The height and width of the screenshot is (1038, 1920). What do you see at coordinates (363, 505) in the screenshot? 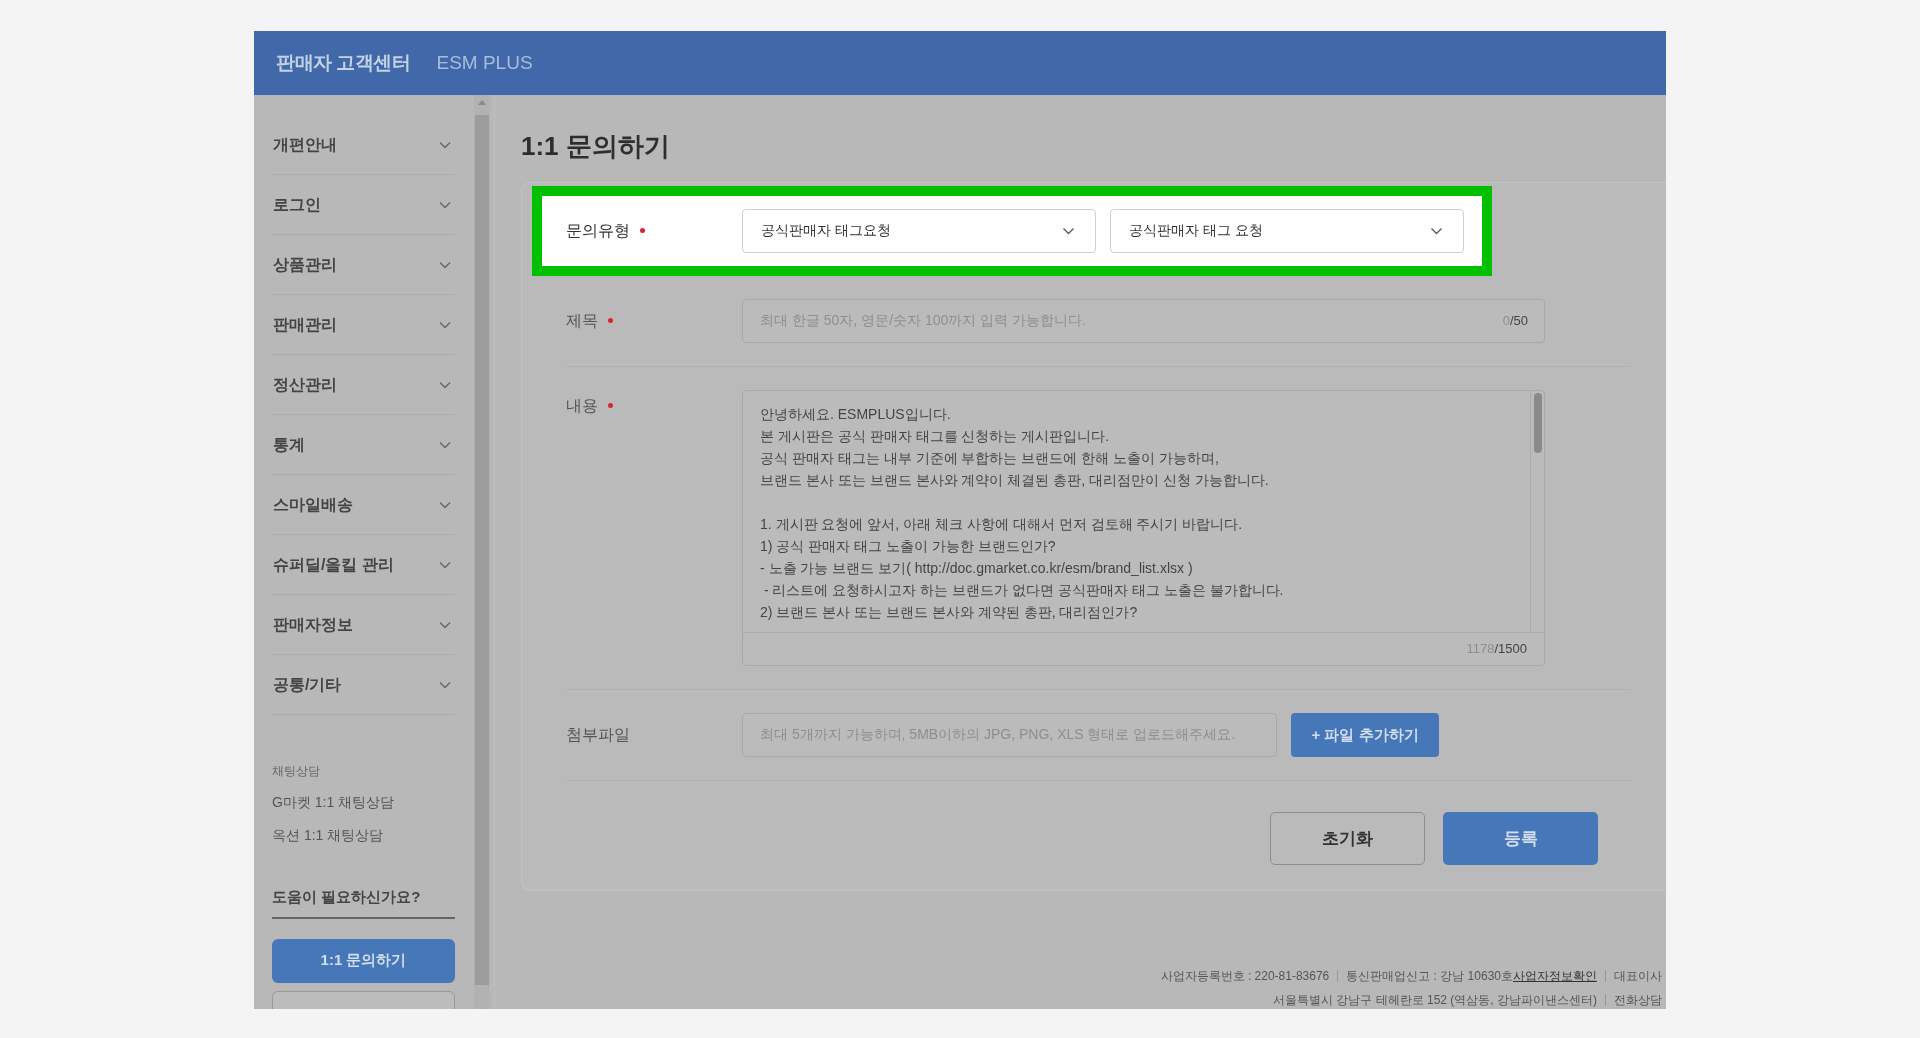
I see `sidebar-item: 스마일배송` at bounding box center [363, 505].